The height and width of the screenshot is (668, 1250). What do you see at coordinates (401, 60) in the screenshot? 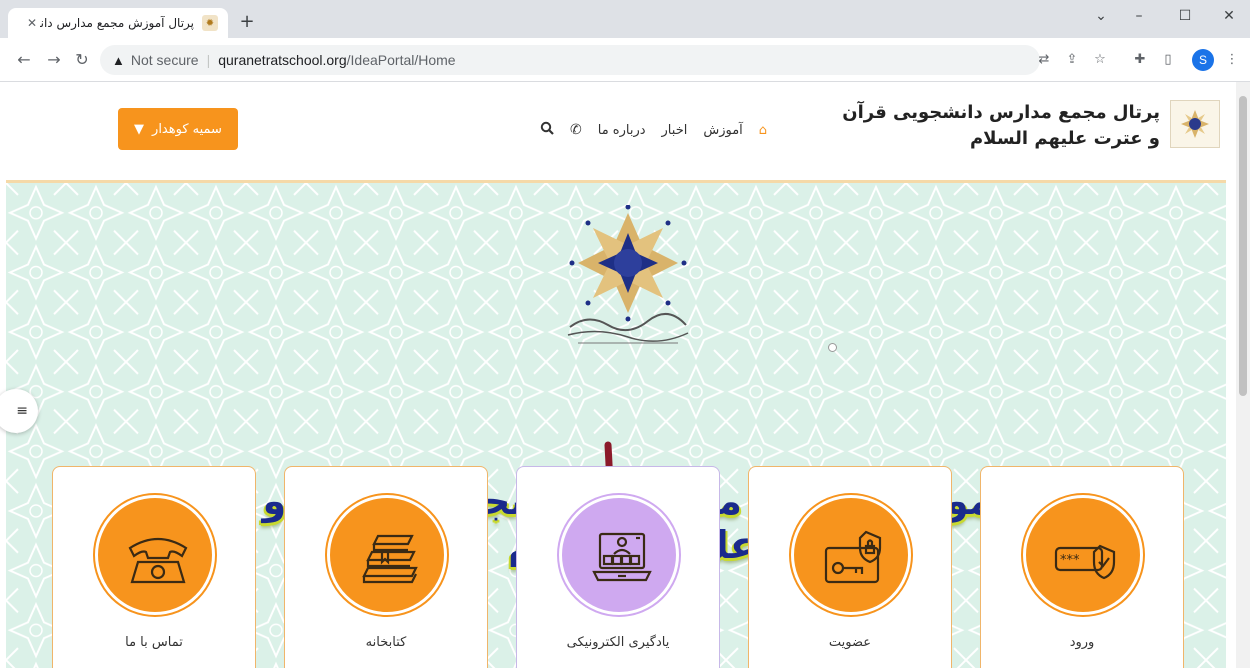
I see `url-path: /IdeaPortal/Home` at bounding box center [401, 60].